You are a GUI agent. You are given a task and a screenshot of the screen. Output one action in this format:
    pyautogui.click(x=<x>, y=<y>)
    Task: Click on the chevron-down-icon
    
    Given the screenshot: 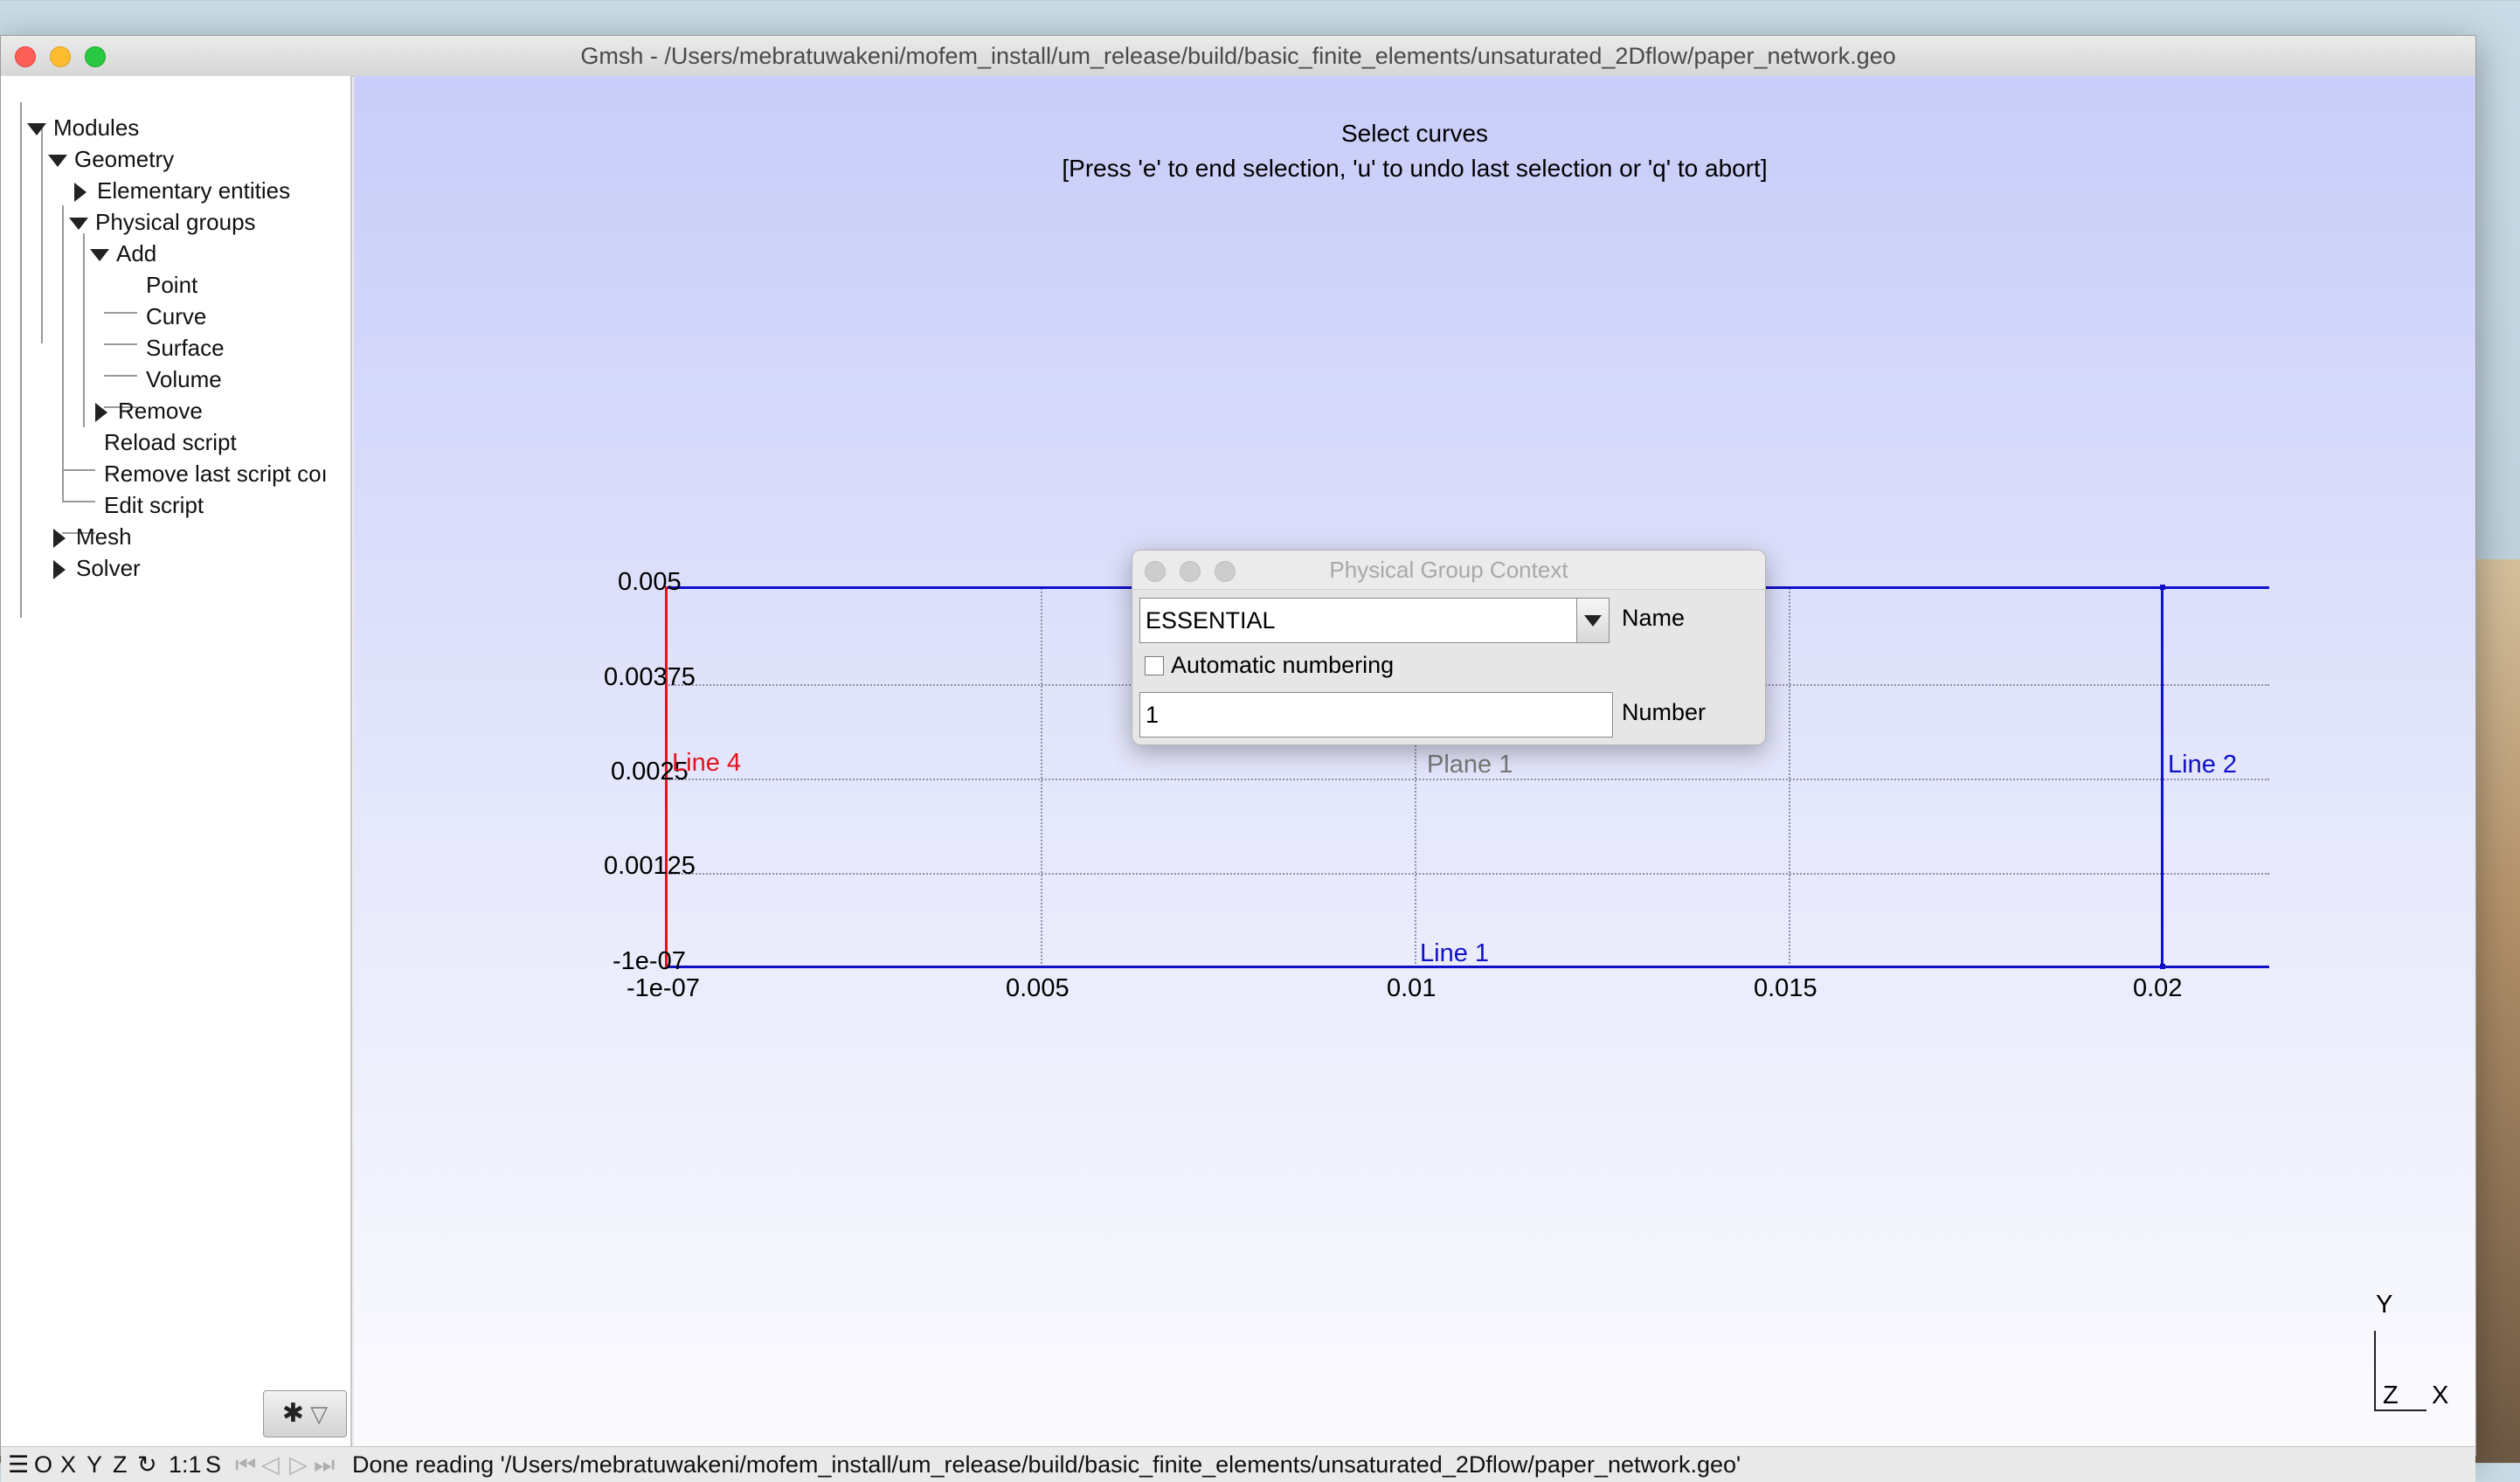 What is the action you would take?
    pyautogui.click(x=1593, y=621)
    